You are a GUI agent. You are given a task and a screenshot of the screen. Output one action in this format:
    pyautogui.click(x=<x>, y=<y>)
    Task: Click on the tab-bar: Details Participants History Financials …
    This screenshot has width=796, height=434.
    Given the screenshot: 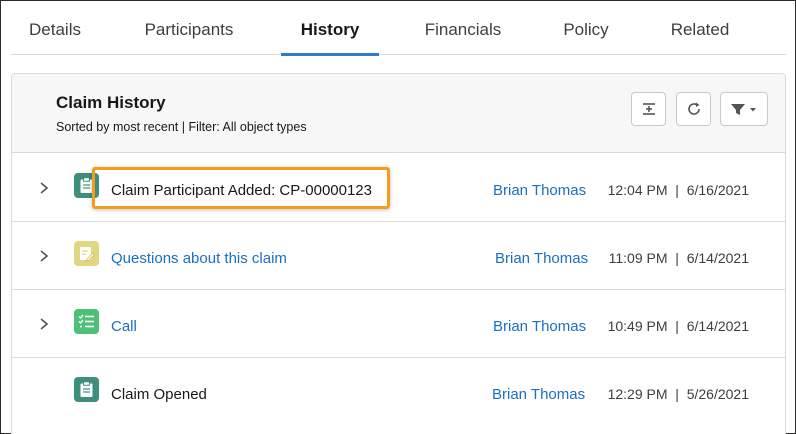 What is the action you would take?
    pyautogui.click(x=398, y=28)
    